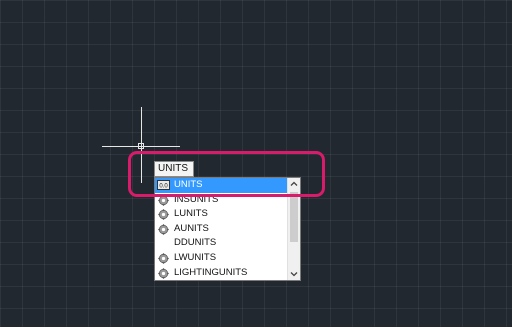 The height and width of the screenshot is (327, 512). I want to click on autocomplete-item: LWUNITS, so click(221, 258).